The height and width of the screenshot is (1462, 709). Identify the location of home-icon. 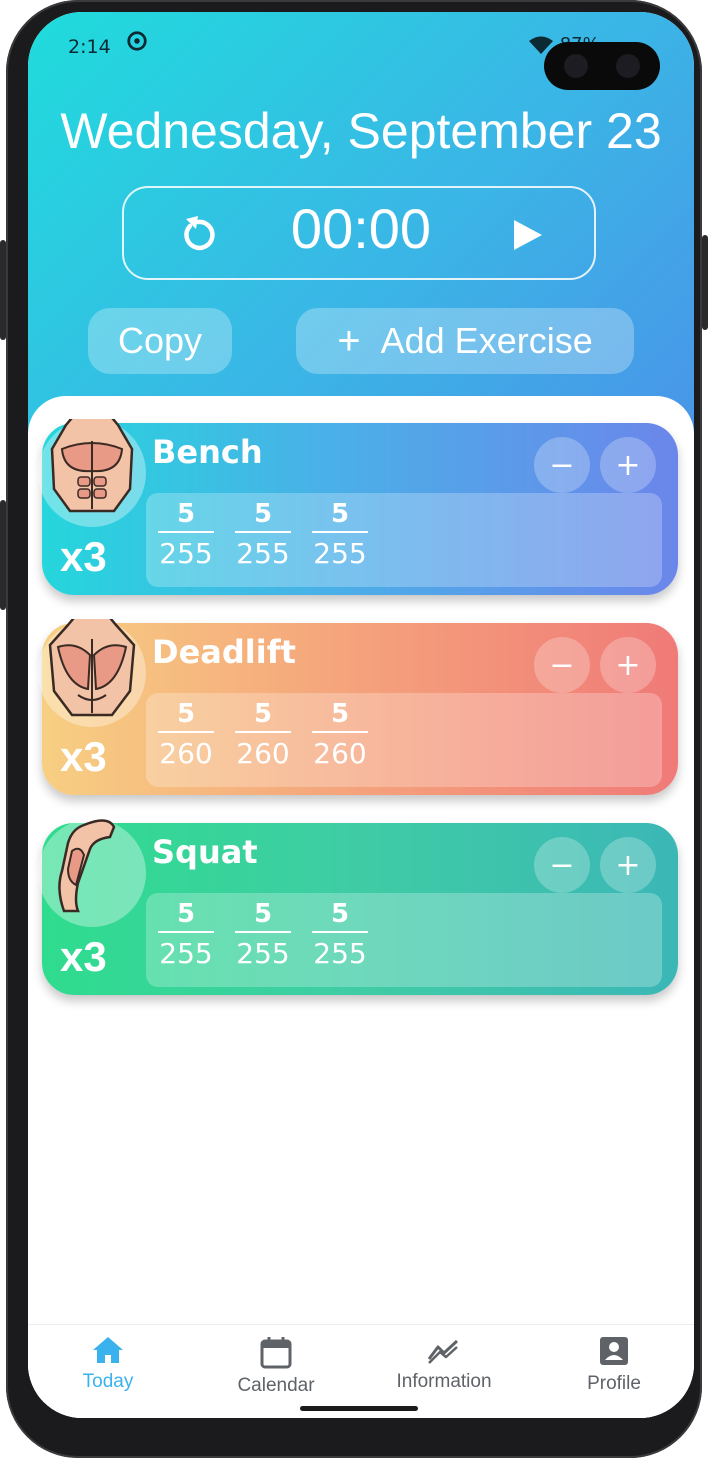
(108, 1350).